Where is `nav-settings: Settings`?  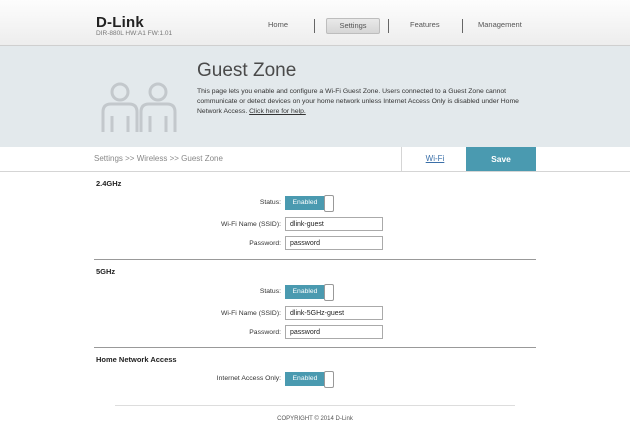
nav-settings: Settings is located at coordinates (353, 26).